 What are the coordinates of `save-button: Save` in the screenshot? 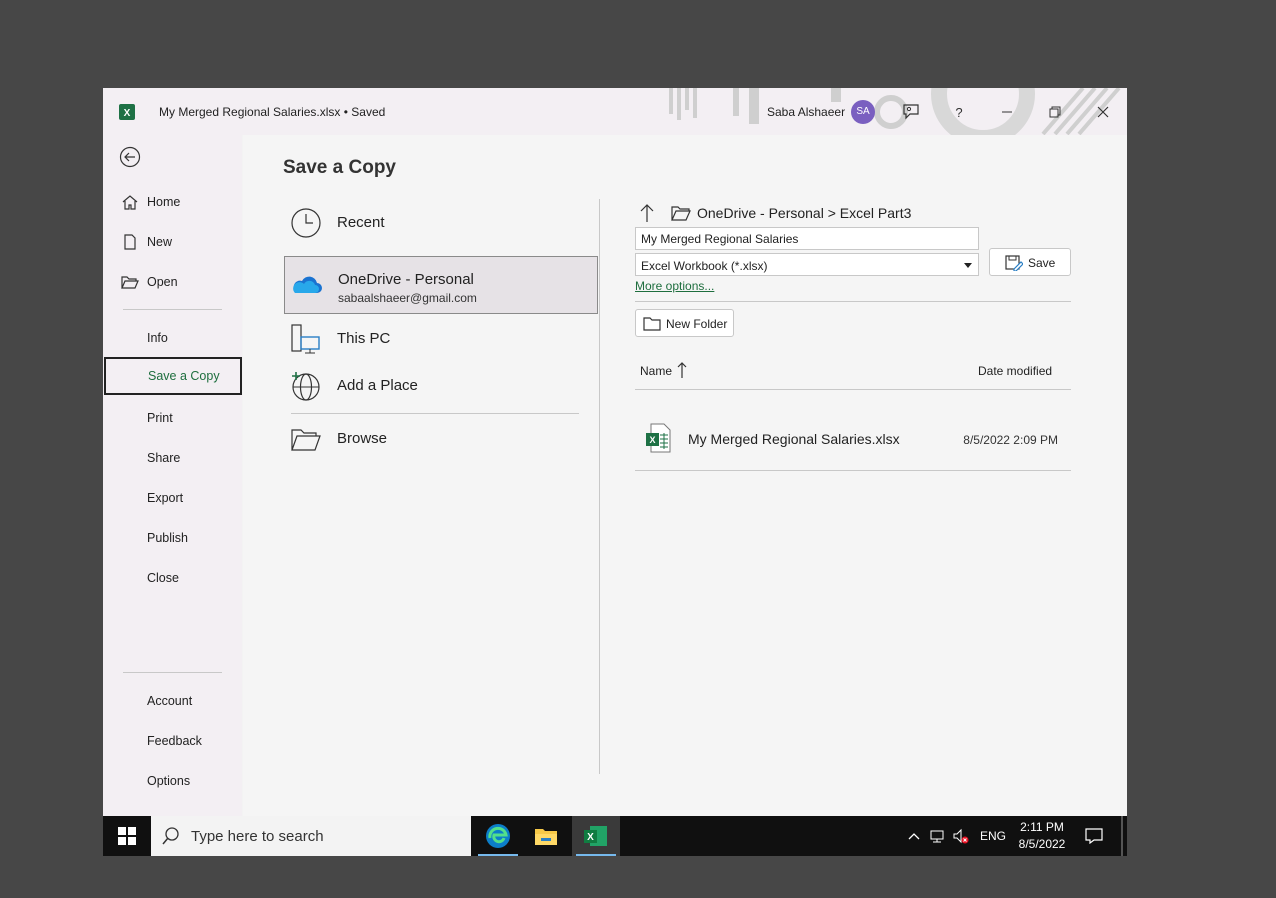 It's located at (1030, 262).